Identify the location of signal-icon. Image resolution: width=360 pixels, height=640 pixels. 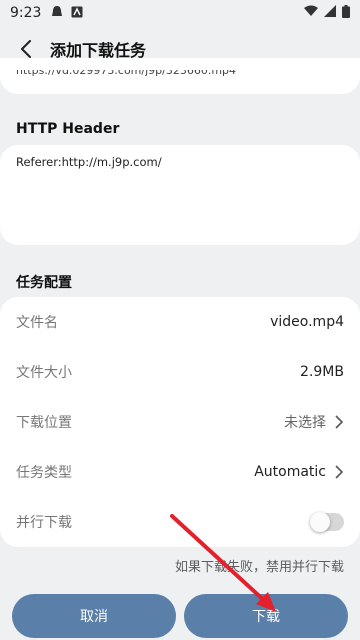
(330, 13).